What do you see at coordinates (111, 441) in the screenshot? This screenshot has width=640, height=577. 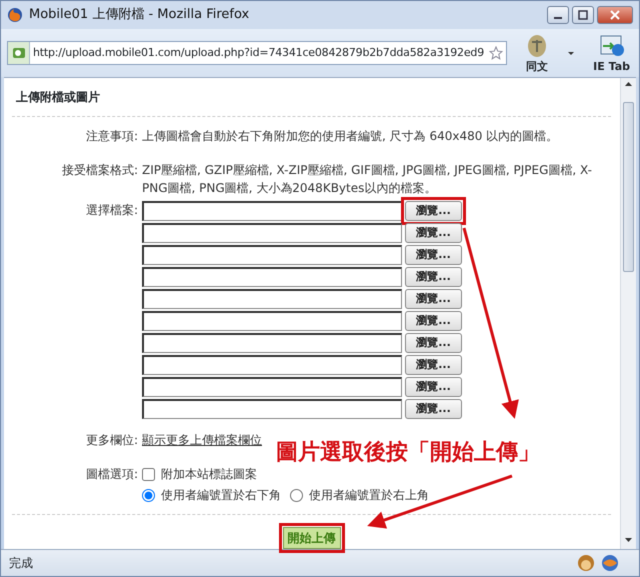 I see `field-label: 更多欄位:` at bounding box center [111, 441].